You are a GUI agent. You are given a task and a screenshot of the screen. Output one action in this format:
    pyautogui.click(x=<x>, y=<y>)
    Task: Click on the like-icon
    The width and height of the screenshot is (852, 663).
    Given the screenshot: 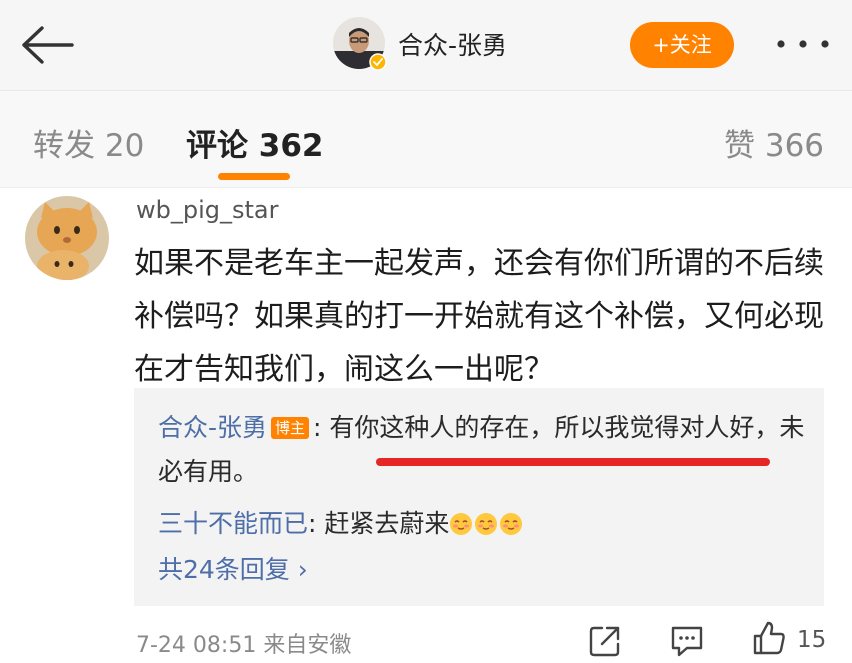 What is the action you would take?
    pyautogui.click(x=769, y=638)
    